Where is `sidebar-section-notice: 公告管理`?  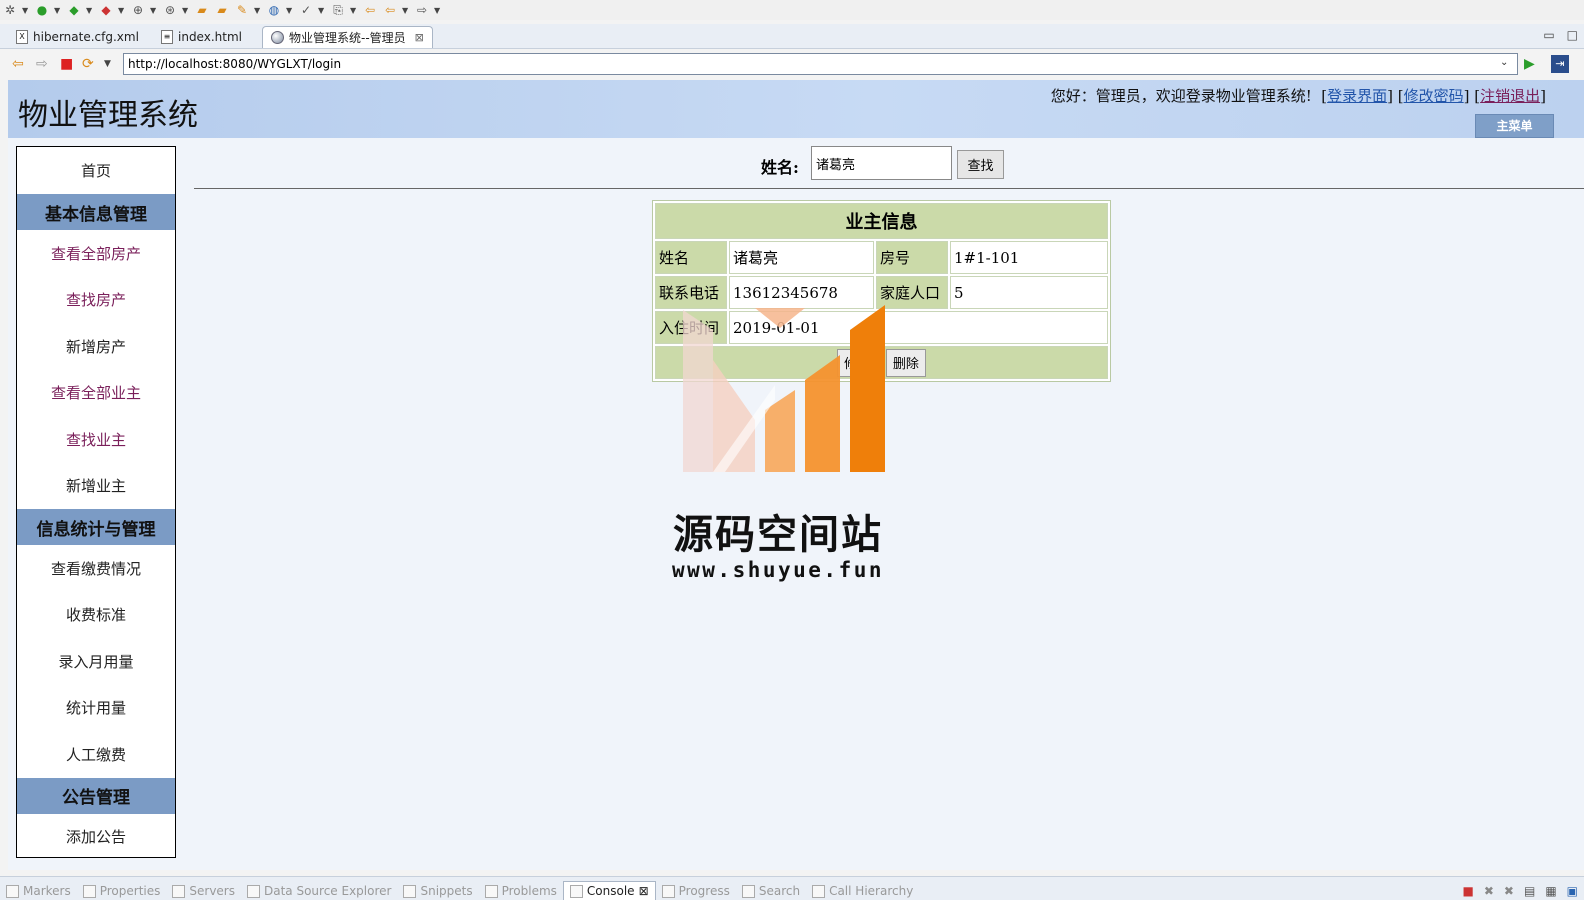 sidebar-section-notice: 公告管理 is located at coordinates (96, 796).